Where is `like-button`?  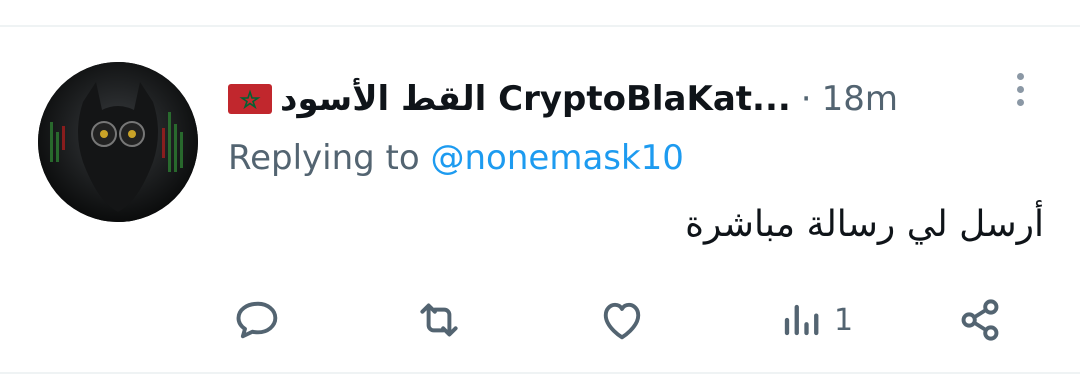 like-button is located at coordinates (626, 320).